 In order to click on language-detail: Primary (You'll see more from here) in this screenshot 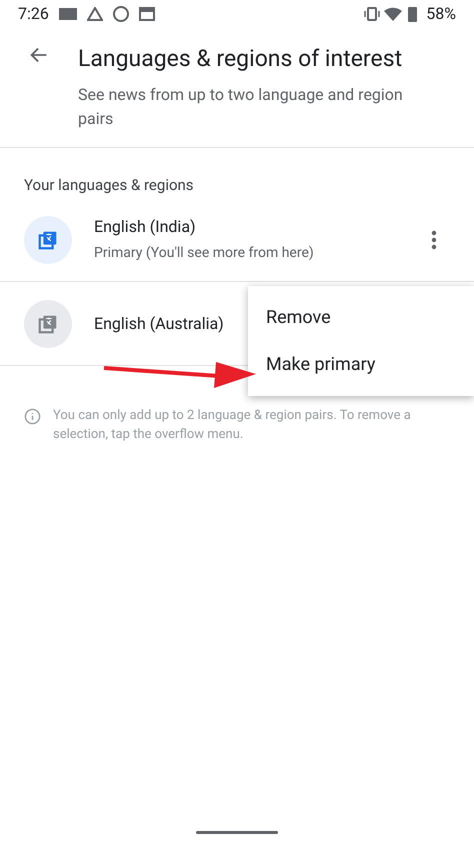, I will do `click(204, 253)`.